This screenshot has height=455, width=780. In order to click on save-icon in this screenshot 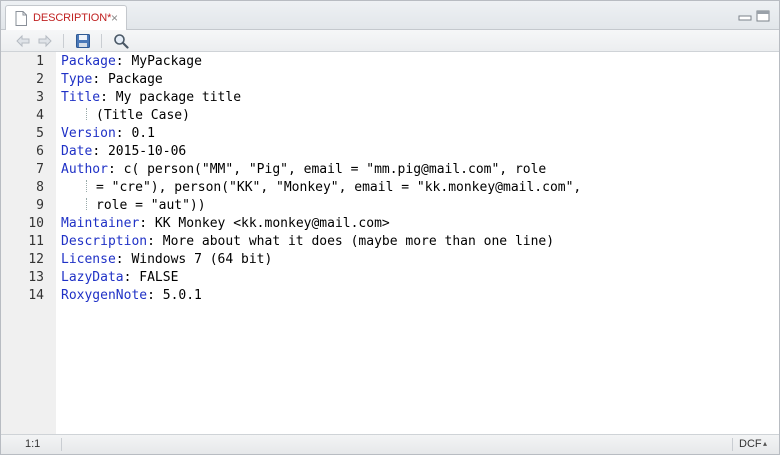, I will do `click(83, 41)`.